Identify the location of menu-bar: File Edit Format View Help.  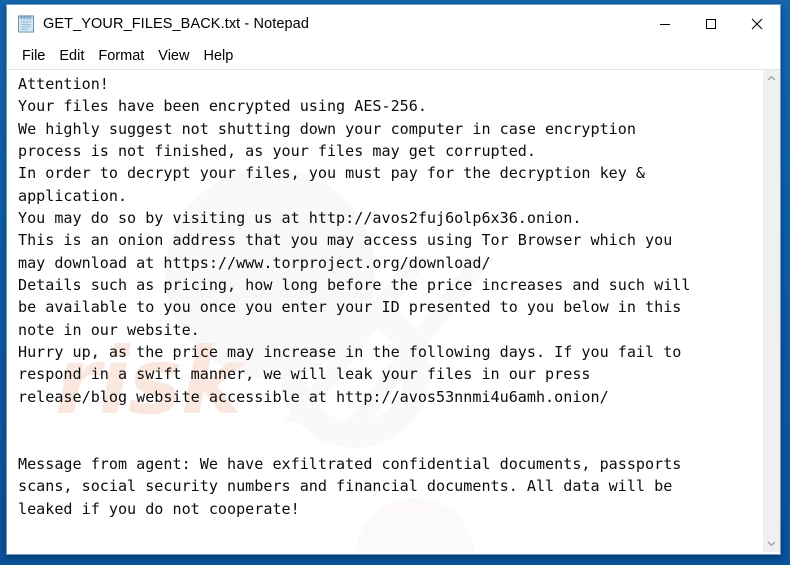
(393, 56).